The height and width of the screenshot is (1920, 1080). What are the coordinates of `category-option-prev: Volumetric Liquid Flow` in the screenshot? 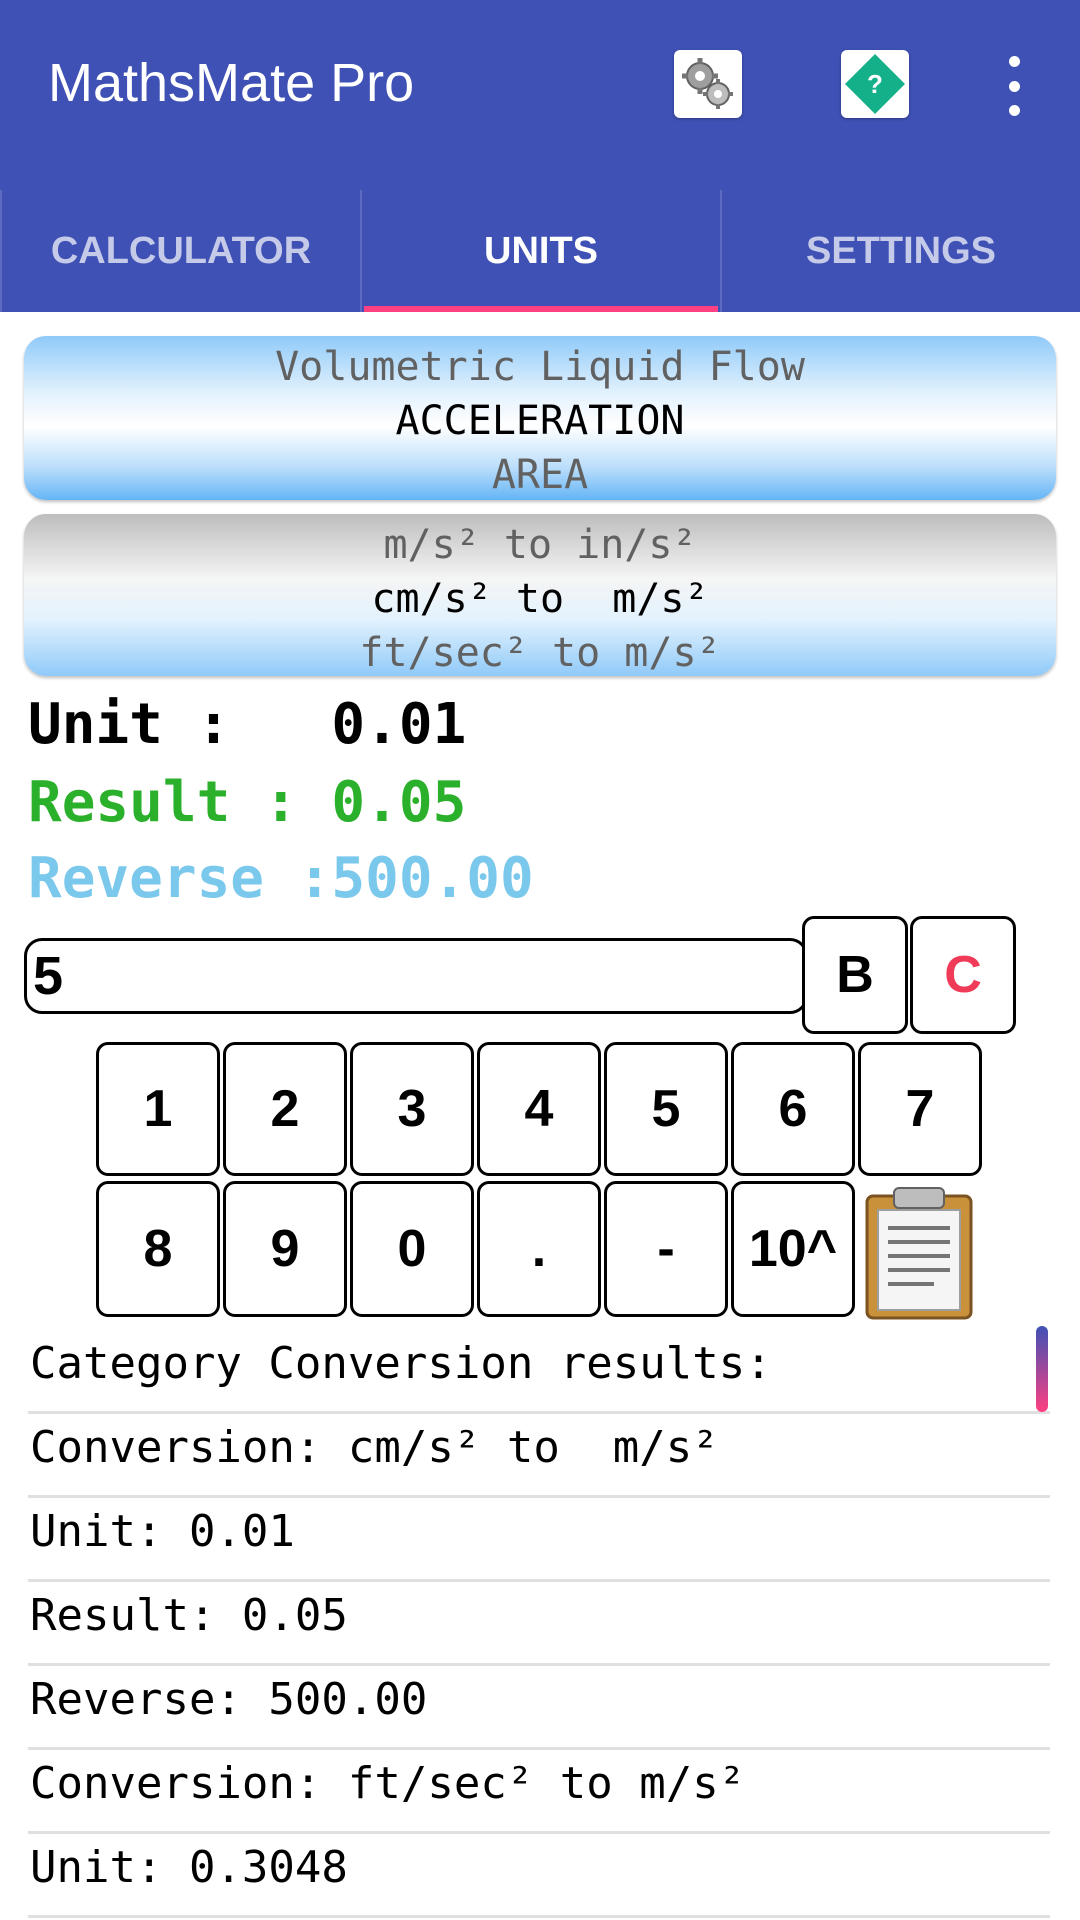 It's located at (540, 367).